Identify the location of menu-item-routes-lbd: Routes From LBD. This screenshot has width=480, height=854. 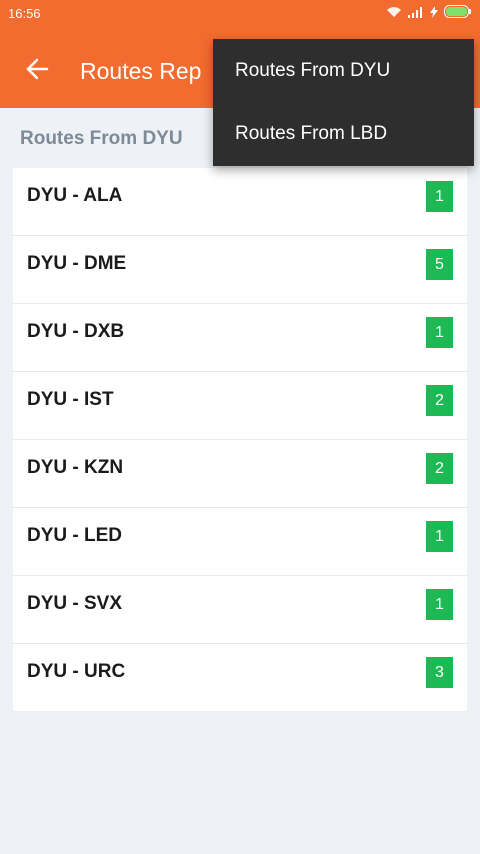
(343, 133).